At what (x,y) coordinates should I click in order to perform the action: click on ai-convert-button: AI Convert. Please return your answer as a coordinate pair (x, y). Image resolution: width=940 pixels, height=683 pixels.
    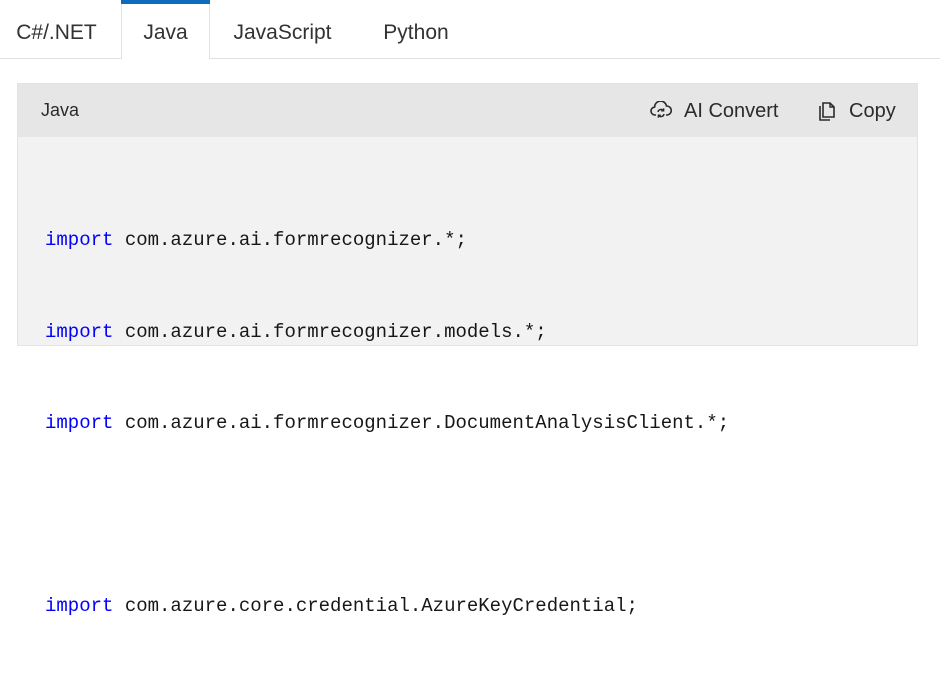
    Looking at the image, I should click on (714, 111).